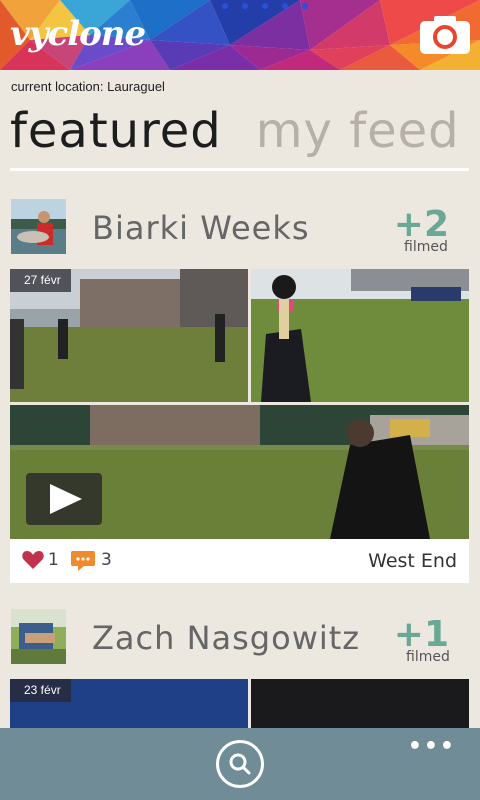 Image resolution: width=480 pixels, height=800 pixels. What do you see at coordinates (235, 131) in the screenshot?
I see `feed-tabs: featured my feed` at bounding box center [235, 131].